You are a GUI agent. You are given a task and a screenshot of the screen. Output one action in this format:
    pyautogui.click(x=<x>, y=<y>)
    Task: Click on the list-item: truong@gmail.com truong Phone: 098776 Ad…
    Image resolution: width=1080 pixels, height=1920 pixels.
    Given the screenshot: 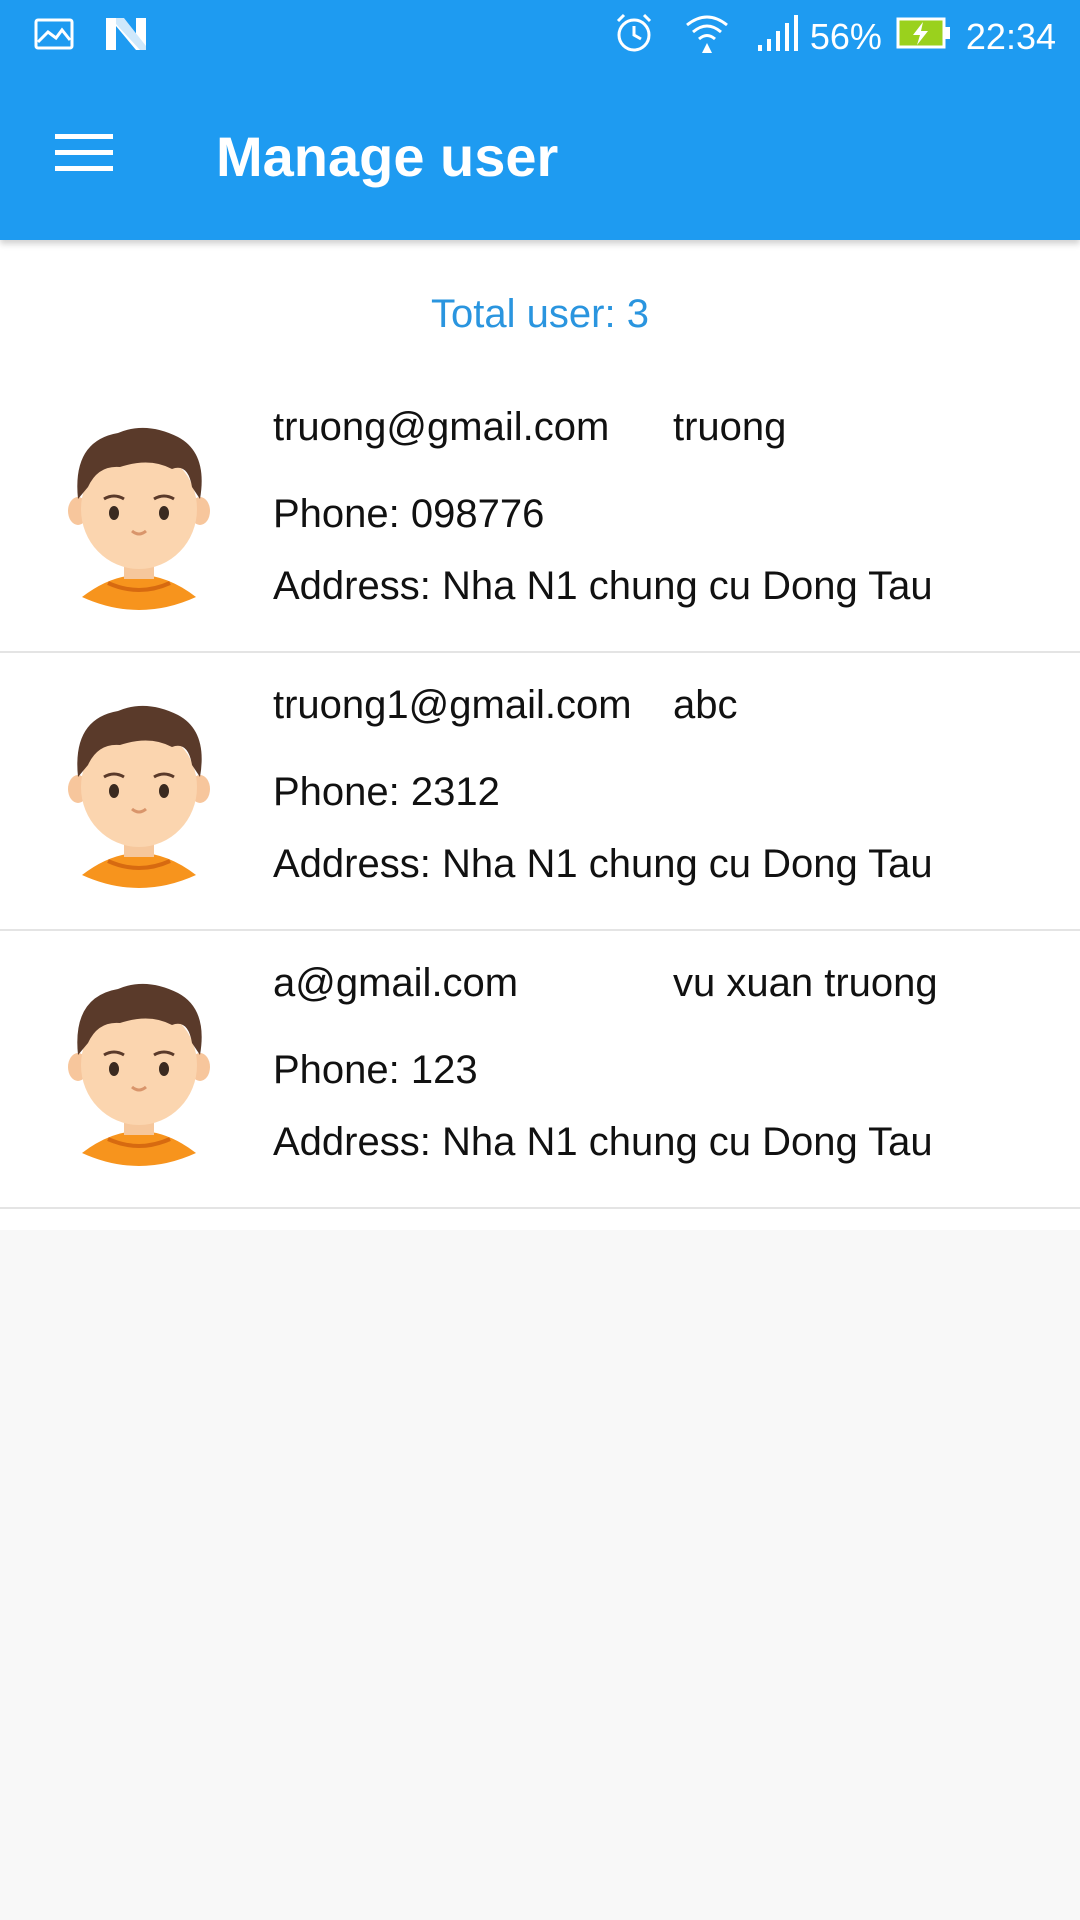 What is the action you would take?
    pyautogui.click(x=540, y=514)
    